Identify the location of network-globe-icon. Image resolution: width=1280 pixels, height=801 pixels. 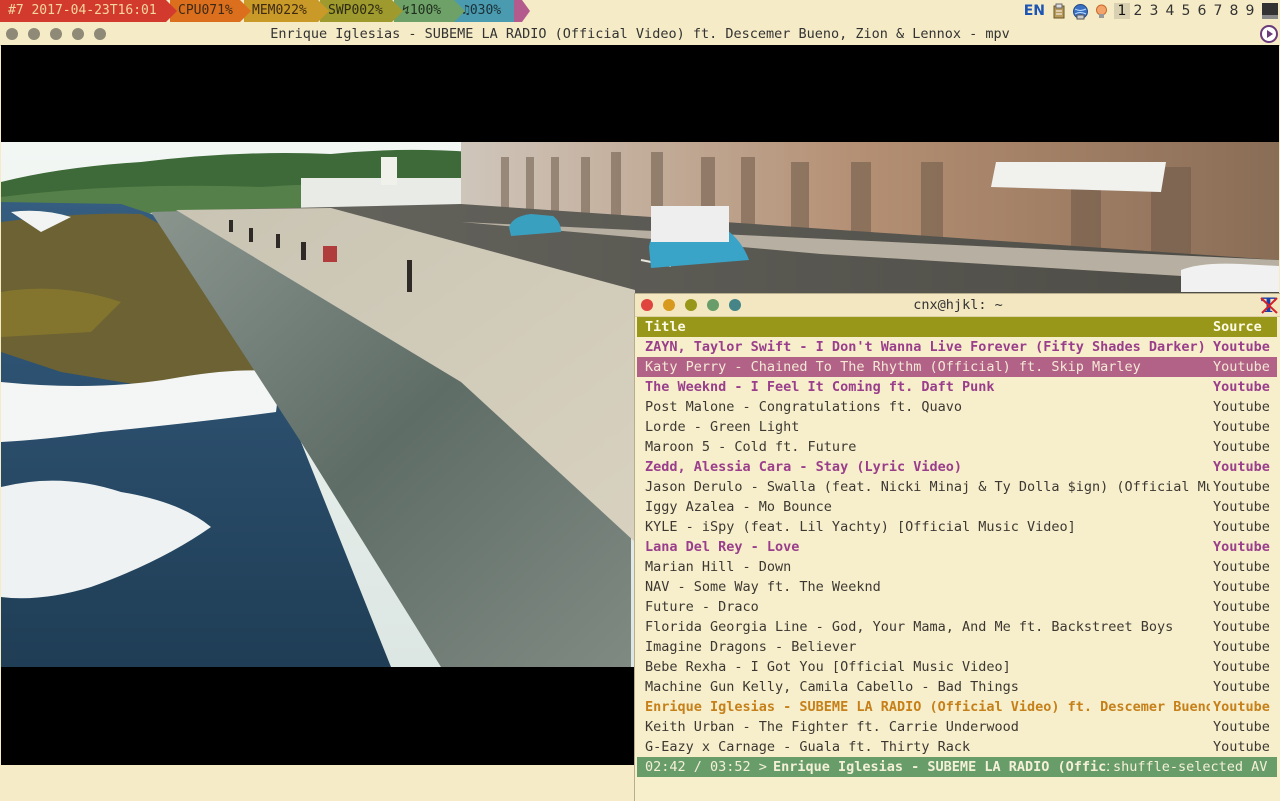
(1080, 11).